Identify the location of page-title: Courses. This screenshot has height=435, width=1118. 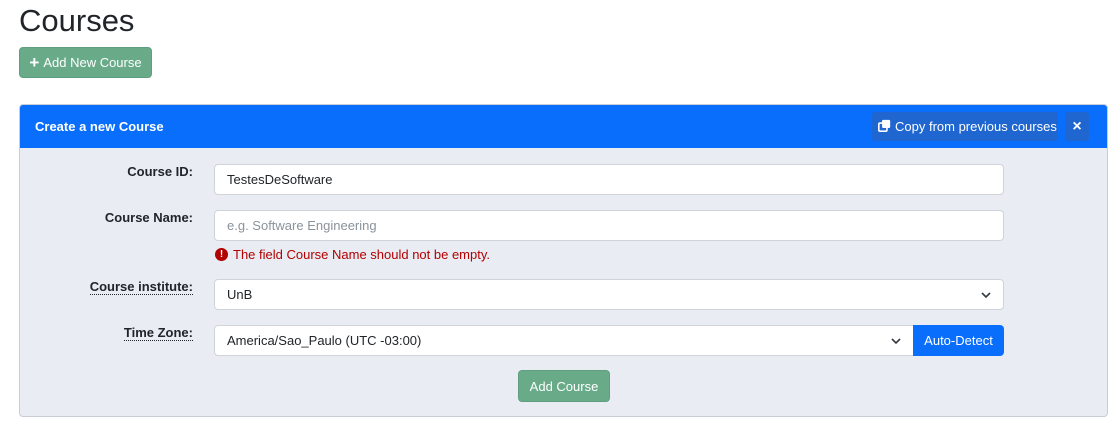
(77, 20).